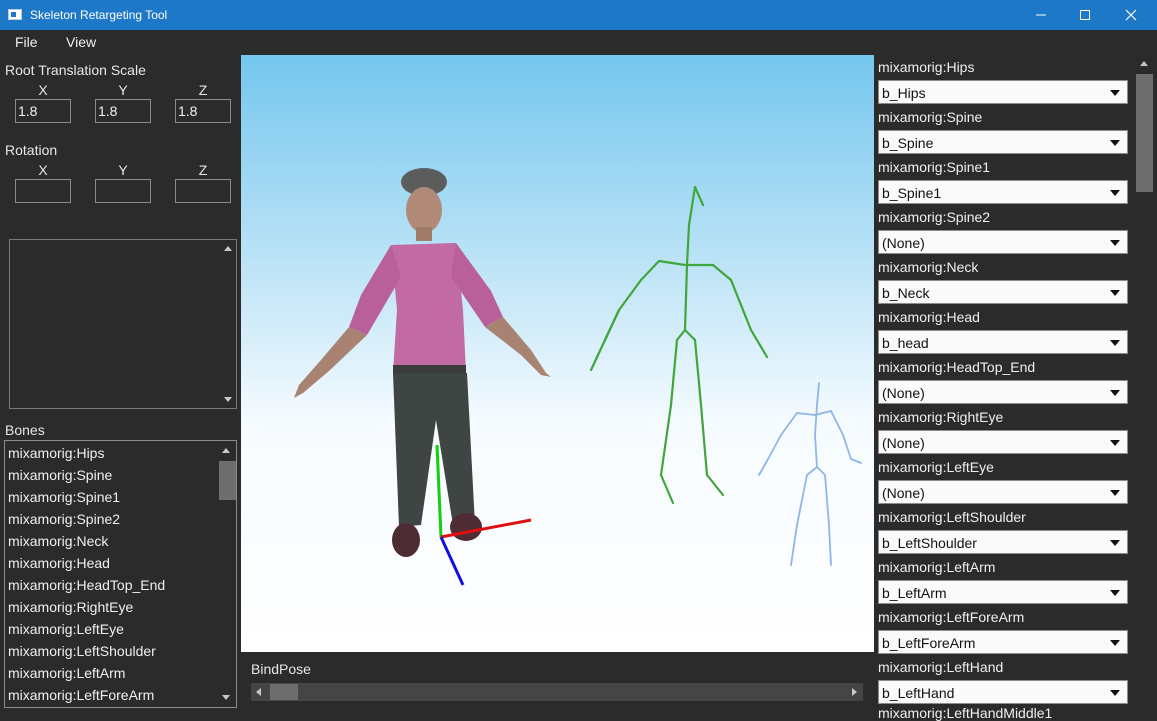  Describe the element at coordinates (810, 474) in the screenshot. I see `target-skeleton` at that location.